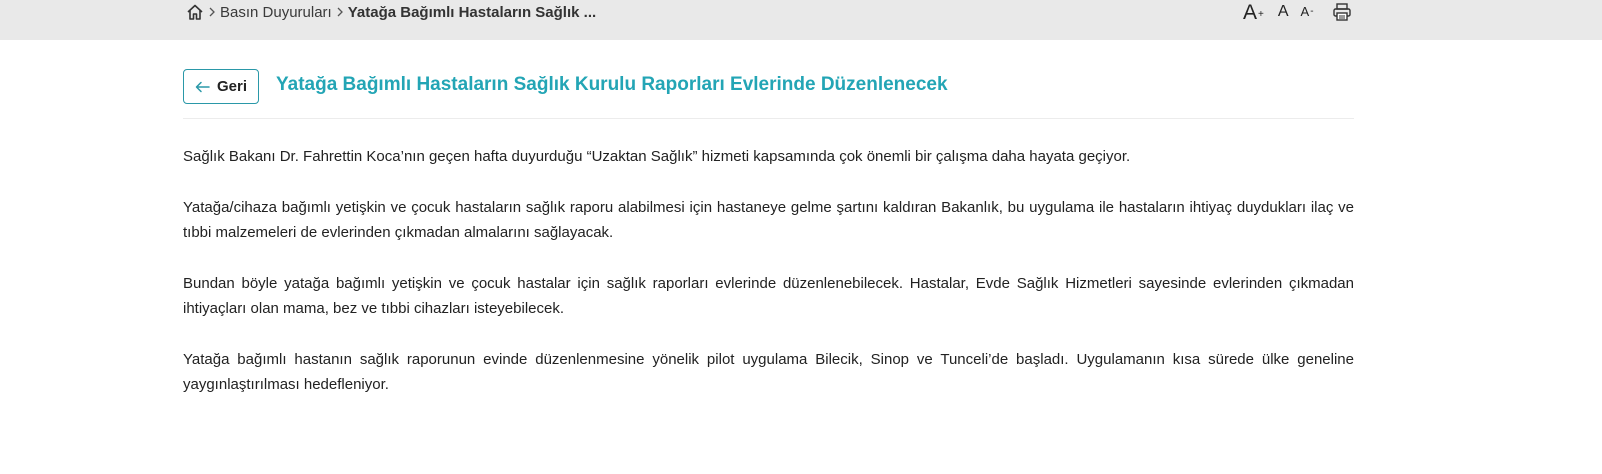  I want to click on arrow-left-icon, so click(203, 87).